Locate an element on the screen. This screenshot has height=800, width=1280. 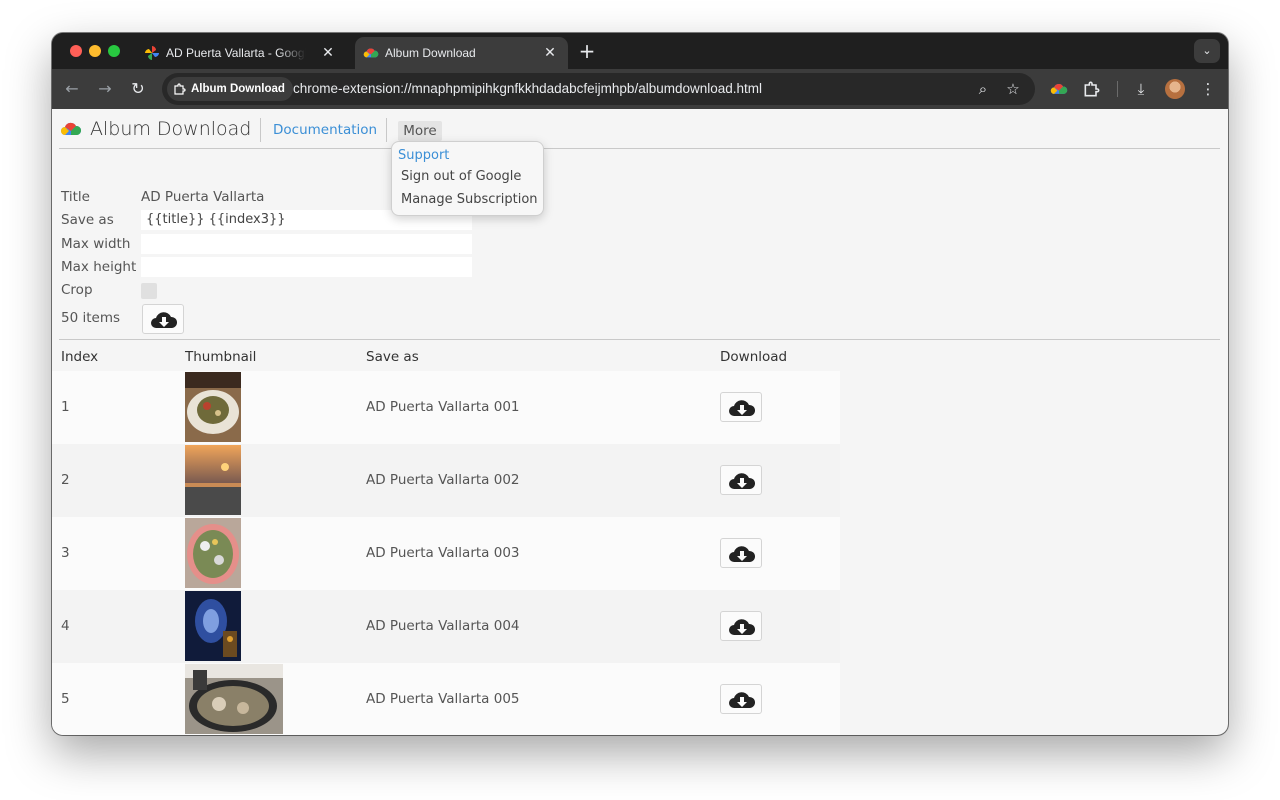
row-index: 1 is located at coordinates (65, 407).